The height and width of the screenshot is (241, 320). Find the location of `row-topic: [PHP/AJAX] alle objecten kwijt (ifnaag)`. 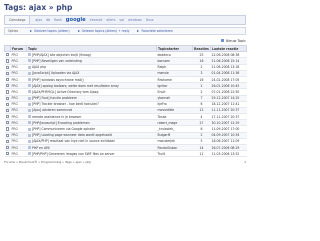

row-topic: [PHP/AJAX] alle objecten kwijt (ifnaag) is located at coordinates (61, 55).